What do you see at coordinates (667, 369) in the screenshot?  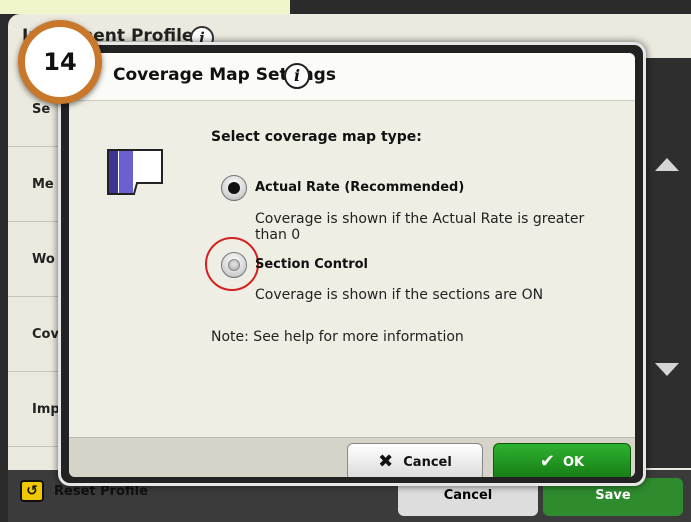 I see `scroll-down-icon` at bounding box center [667, 369].